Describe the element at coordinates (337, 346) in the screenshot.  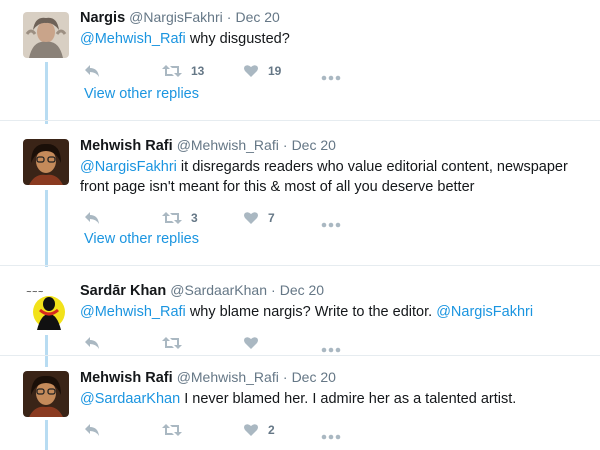
I see `tweet-actions` at that location.